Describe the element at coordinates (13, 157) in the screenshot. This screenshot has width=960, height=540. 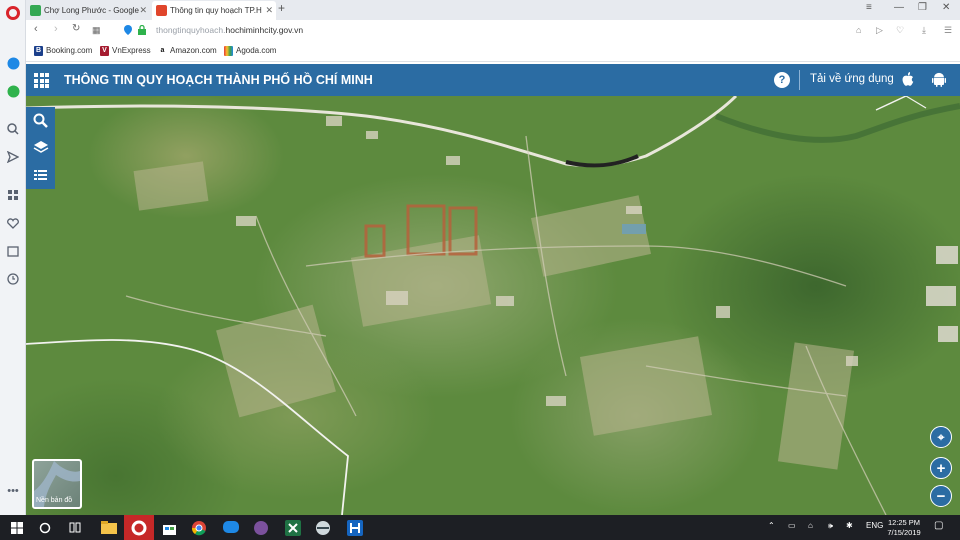
I see `send-icon` at that location.